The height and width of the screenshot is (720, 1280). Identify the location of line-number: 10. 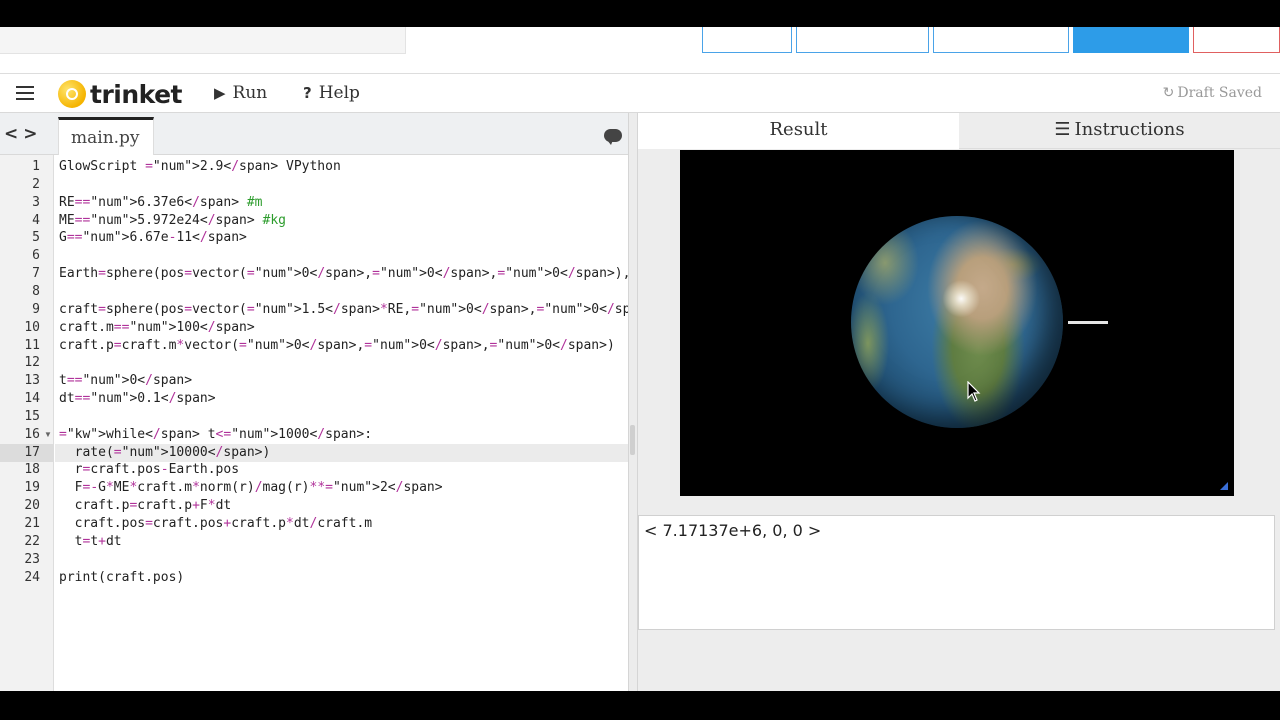
(32, 327).